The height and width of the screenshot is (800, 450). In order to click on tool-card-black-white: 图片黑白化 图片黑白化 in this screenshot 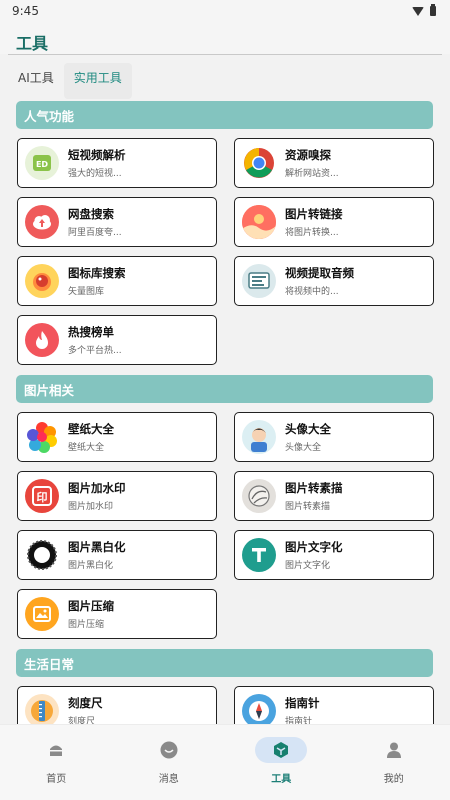, I will do `click(117, 555)`.